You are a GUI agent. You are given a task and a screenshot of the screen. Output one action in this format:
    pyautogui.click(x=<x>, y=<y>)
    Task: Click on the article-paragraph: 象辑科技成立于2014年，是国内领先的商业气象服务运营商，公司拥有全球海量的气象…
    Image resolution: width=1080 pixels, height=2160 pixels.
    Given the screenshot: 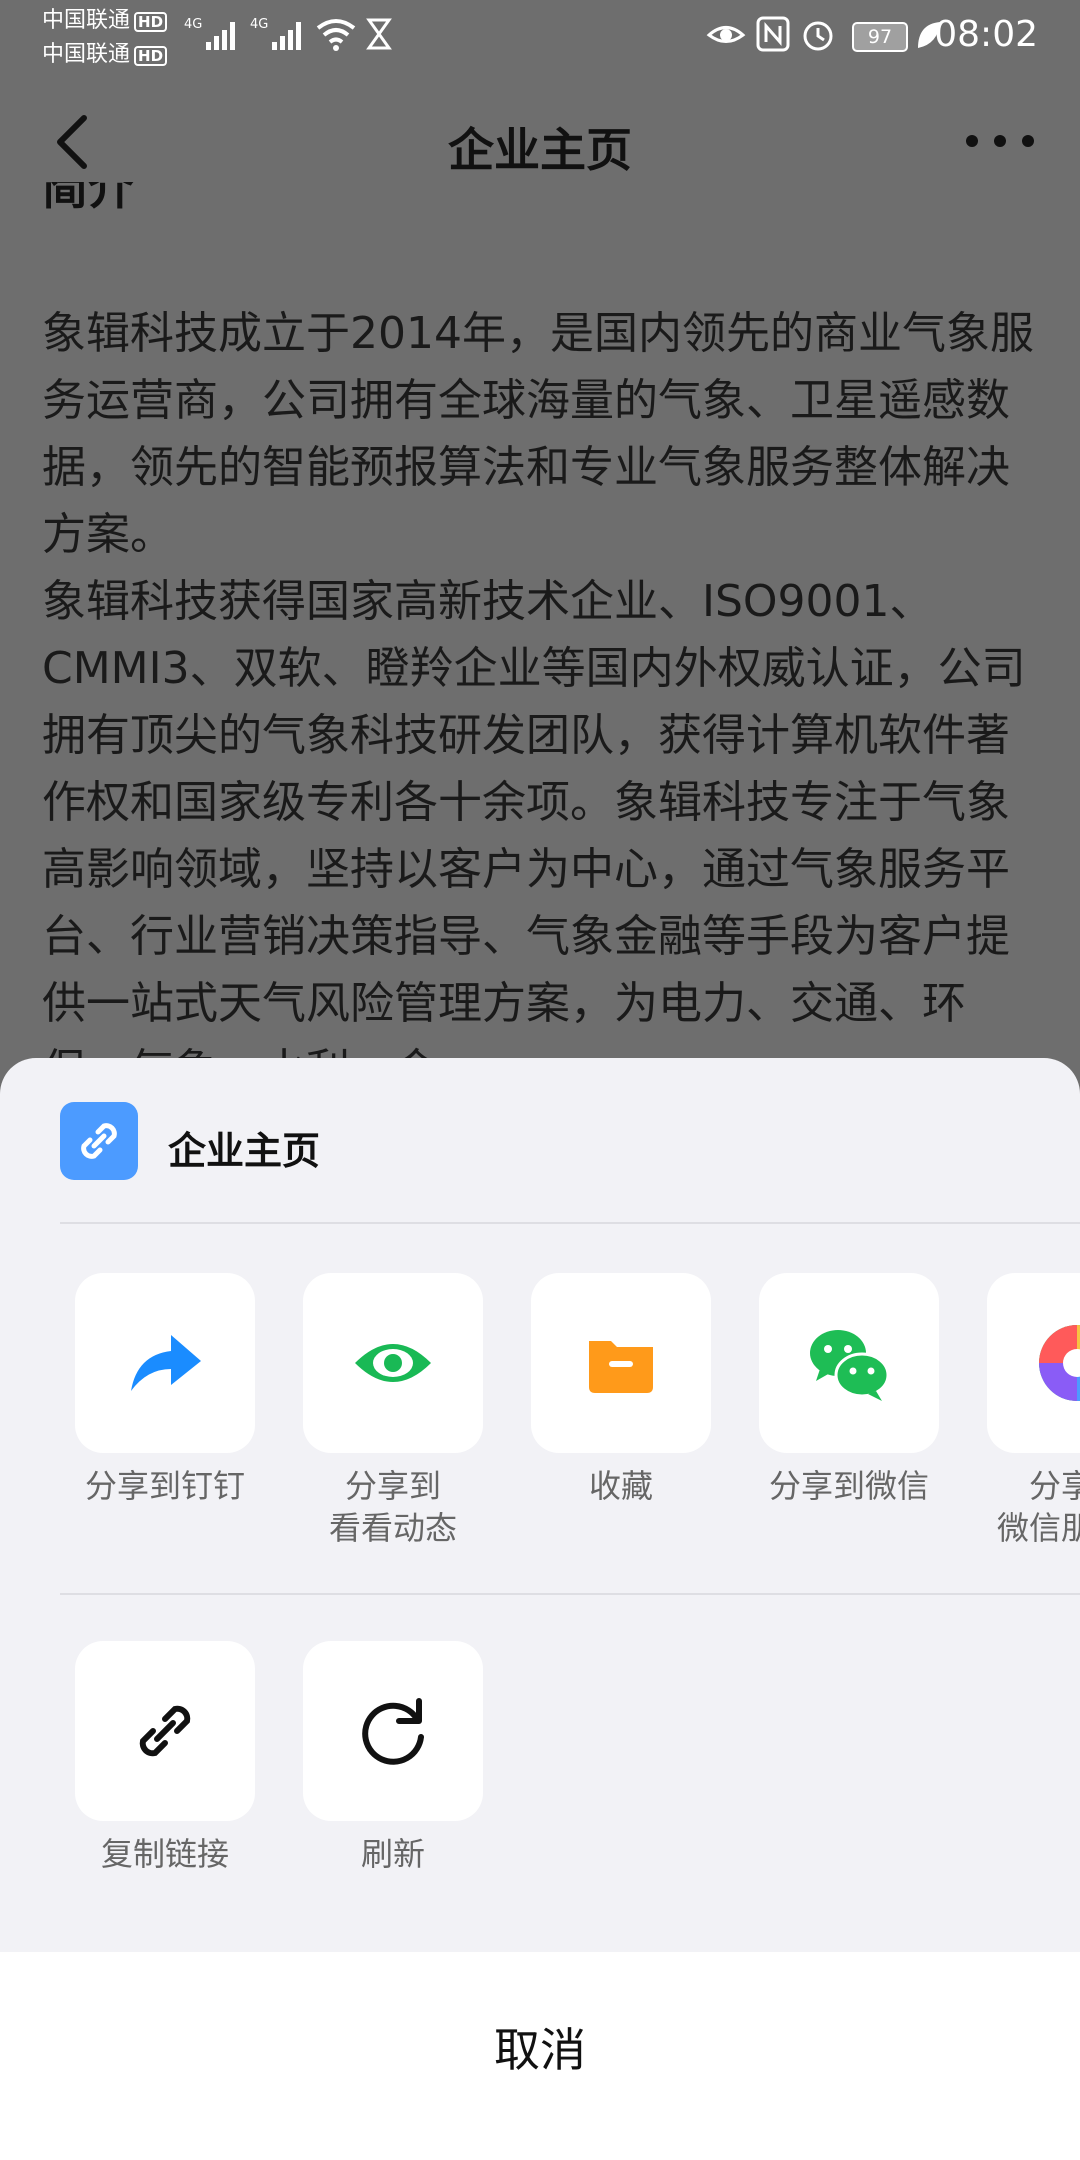 What is the action you would take?
    pyautogui.click(x=538, y=434)
    